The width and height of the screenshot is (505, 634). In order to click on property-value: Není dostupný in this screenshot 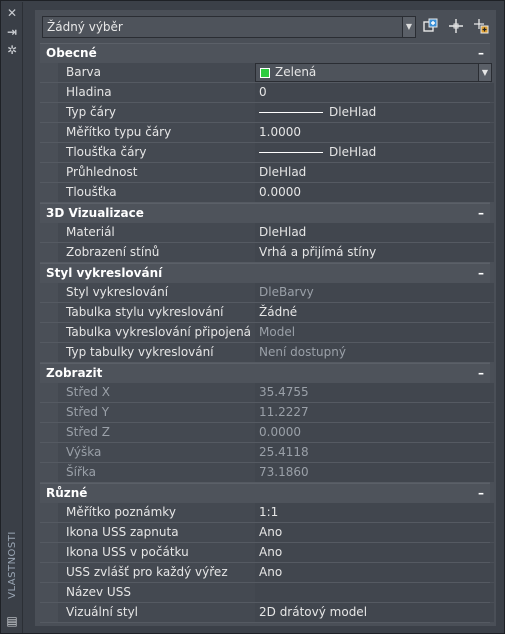, I will do `click(374, 352)`.